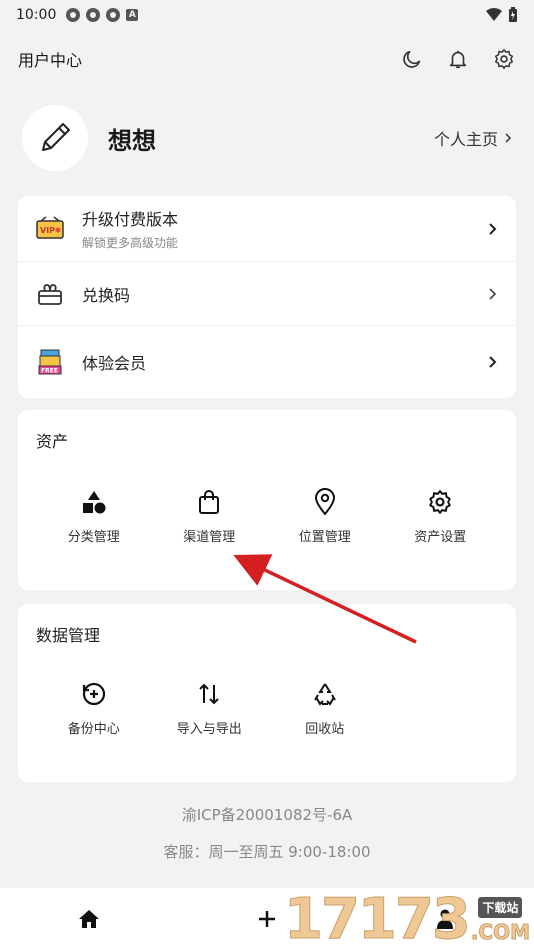 This screenshot has height=950, width=534. What do you see at coordinates (50, 362) in the screenshot?
I see `free-gift-icon: FREE` at bounding box center [50, 362].